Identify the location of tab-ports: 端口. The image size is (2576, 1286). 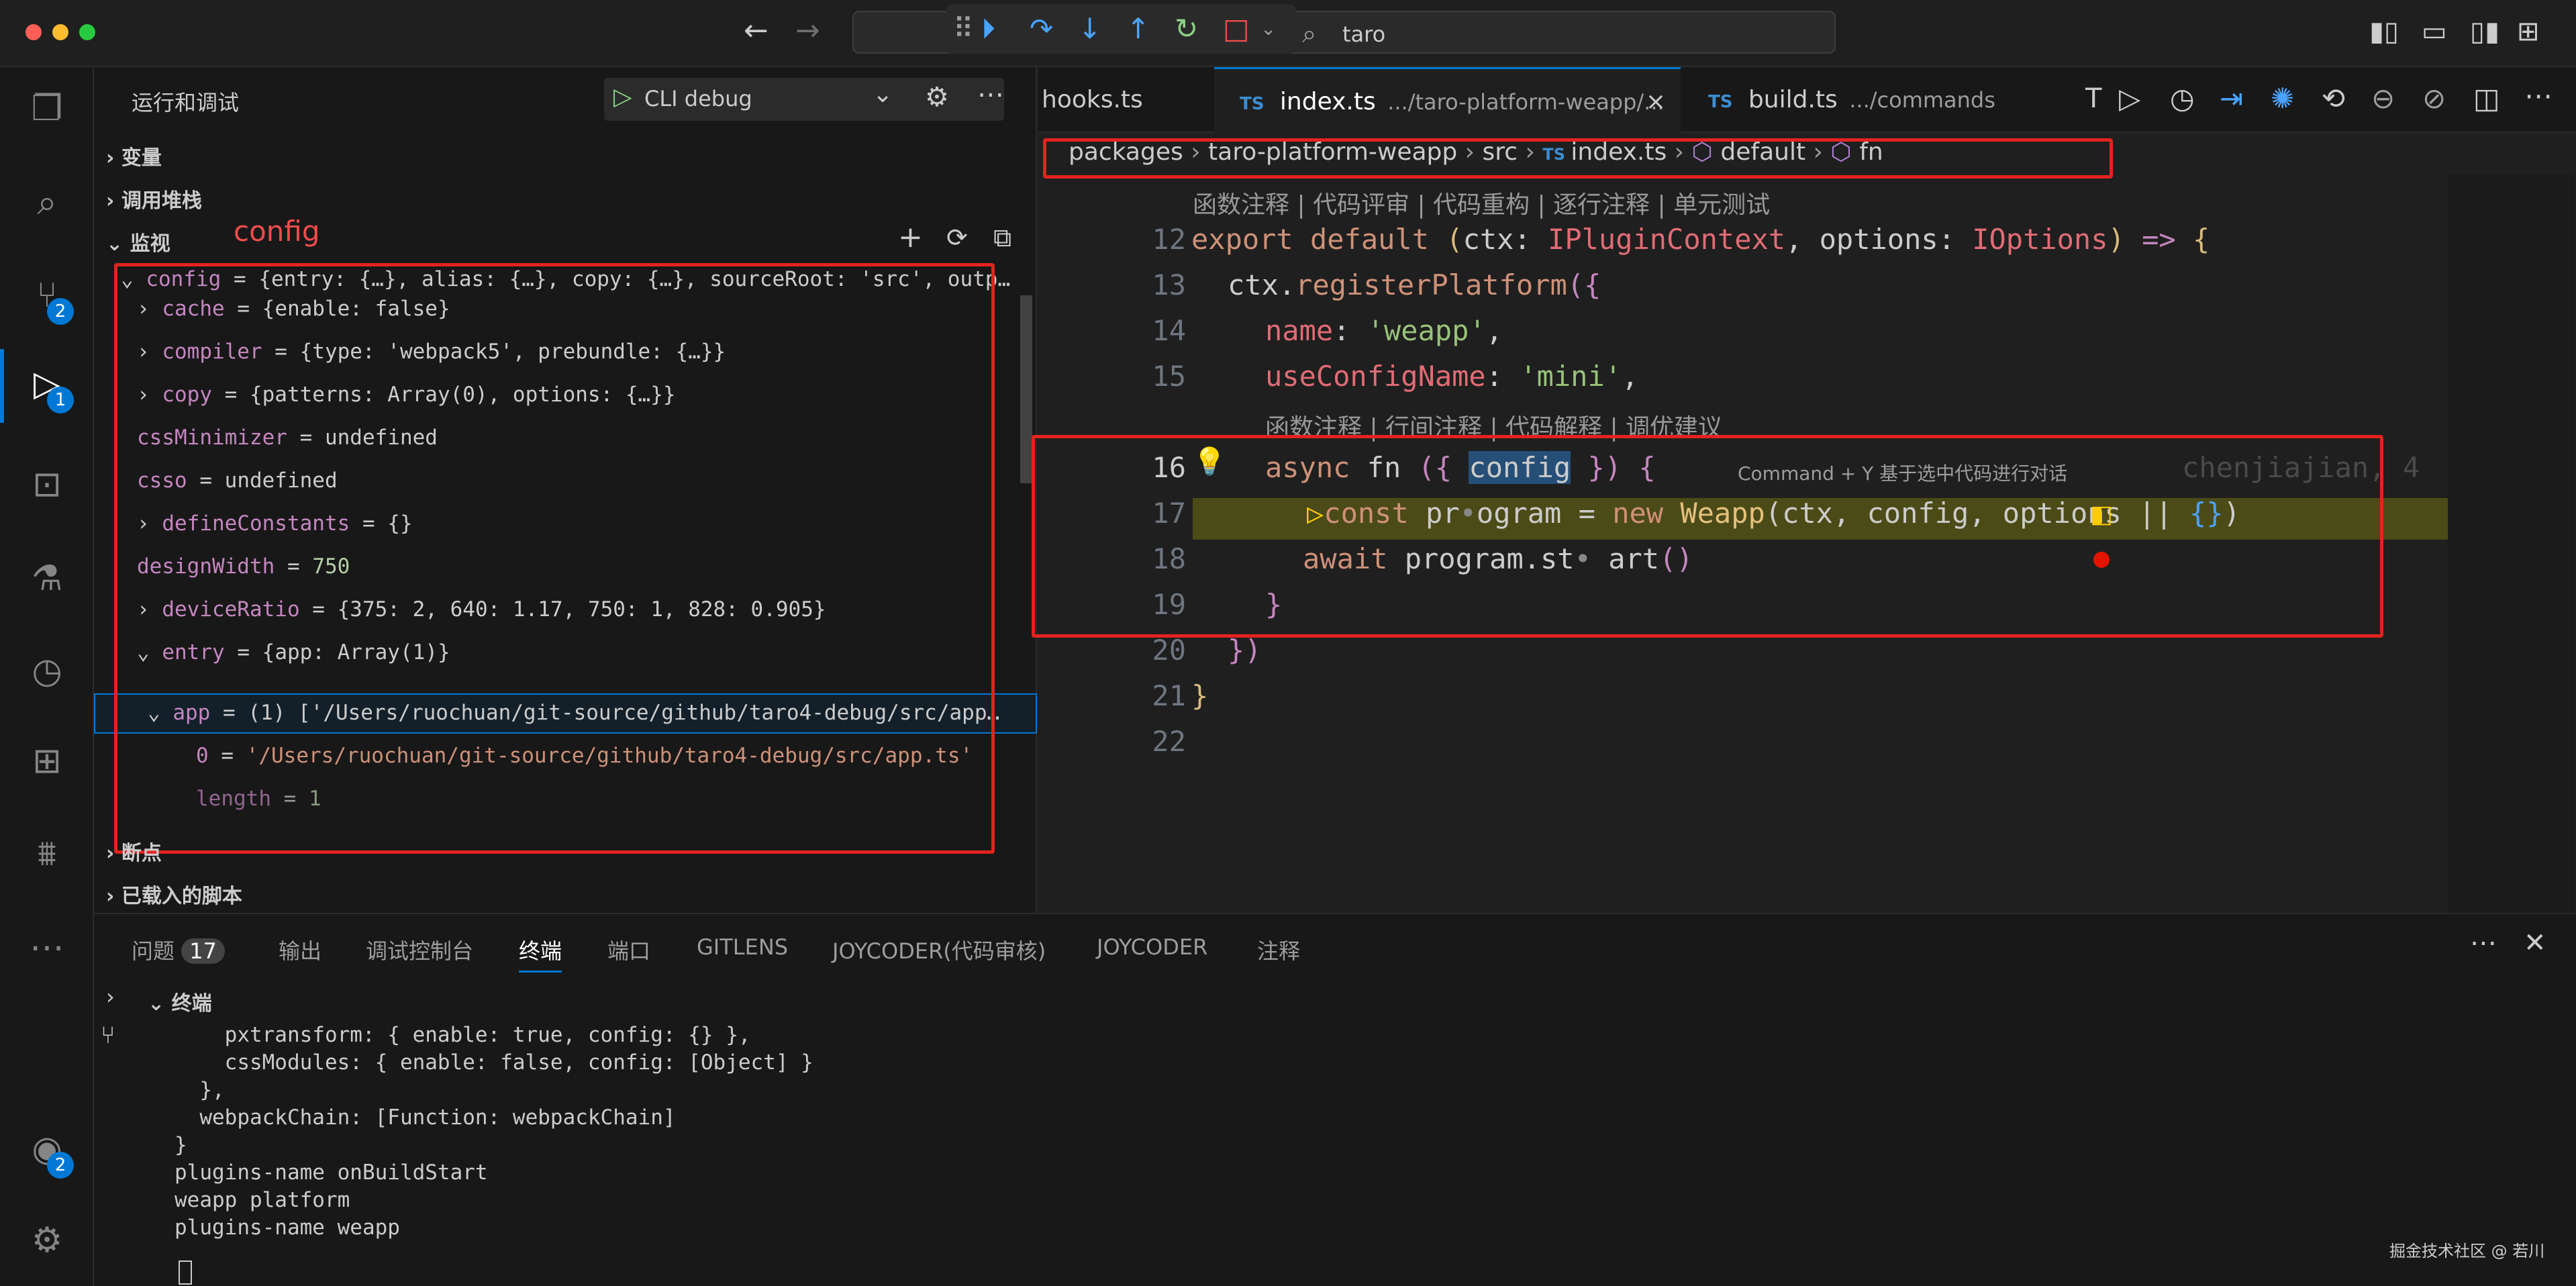
(628, 949).